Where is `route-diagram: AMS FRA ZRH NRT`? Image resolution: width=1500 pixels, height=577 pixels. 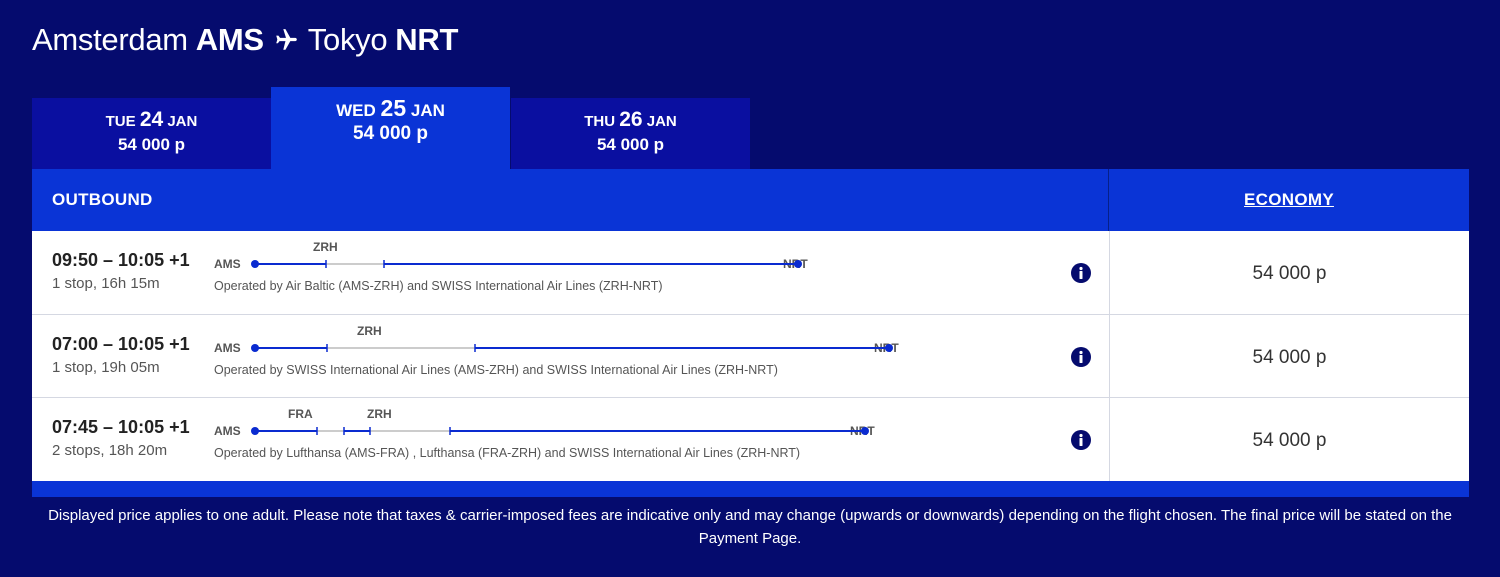
route-diagram: AMS FRA ZRH NRT is located at coordinates (544, 422).